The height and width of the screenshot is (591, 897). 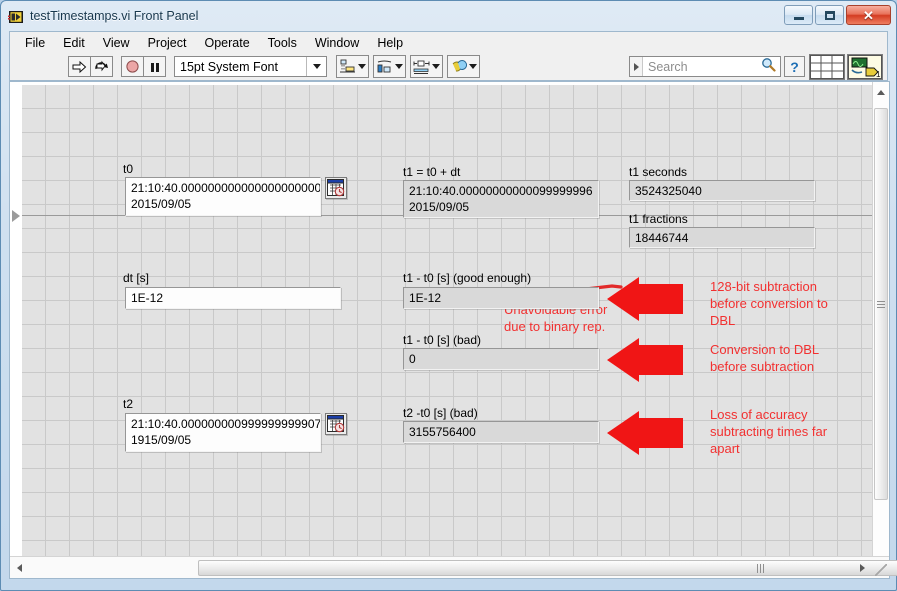 I want to click on maximize-icon, so click(x=829, y=15).